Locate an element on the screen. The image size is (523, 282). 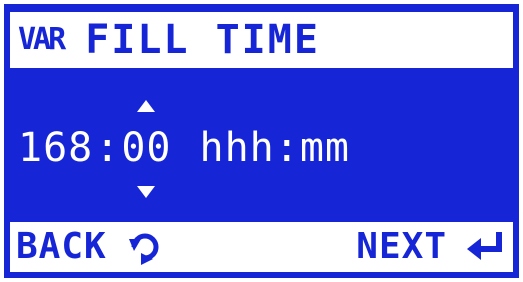
up-arrow-icon is located at coordinates (146, 106).